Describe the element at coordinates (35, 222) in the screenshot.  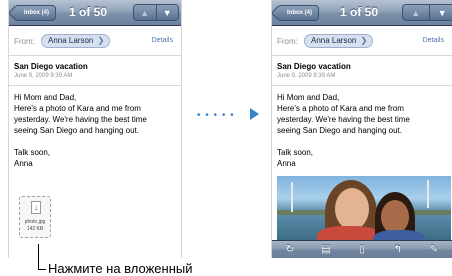
I see `attachment-name: photo.jpg` at that location.